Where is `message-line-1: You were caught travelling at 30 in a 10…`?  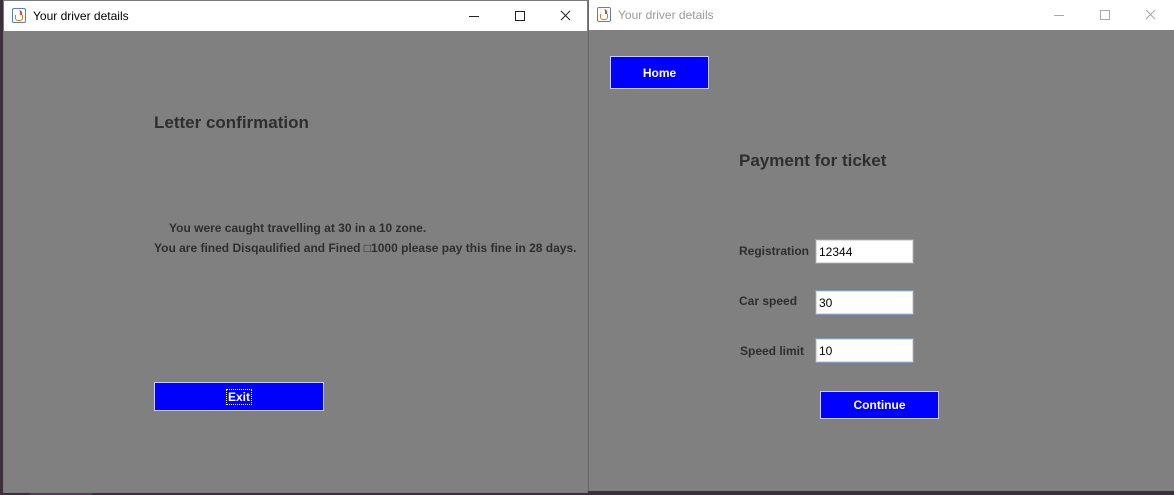 message-line-1: You were caught travelling at 30 in a 10… is located at coordinates (298, 228).